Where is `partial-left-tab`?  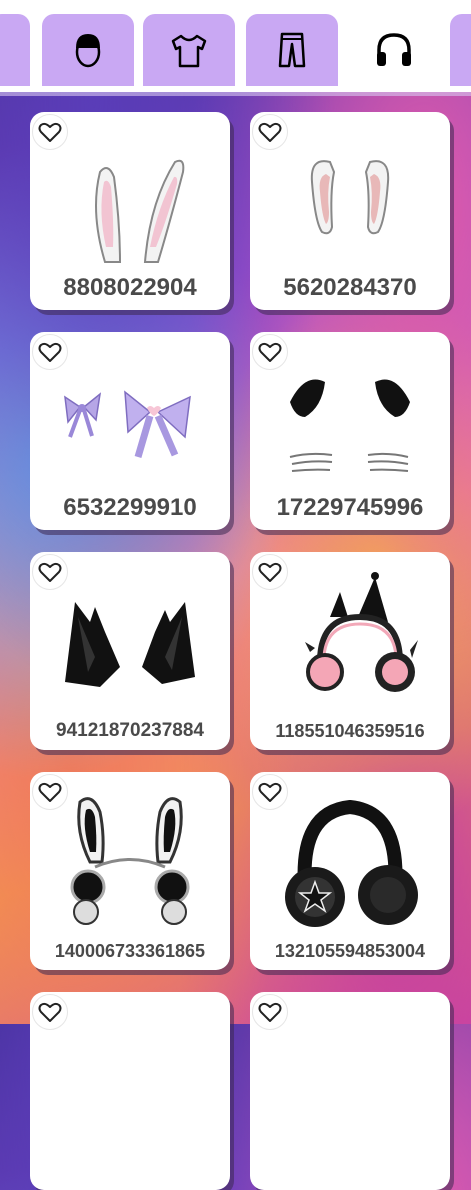
partial-left-tab is located at coordinates (15, 50).